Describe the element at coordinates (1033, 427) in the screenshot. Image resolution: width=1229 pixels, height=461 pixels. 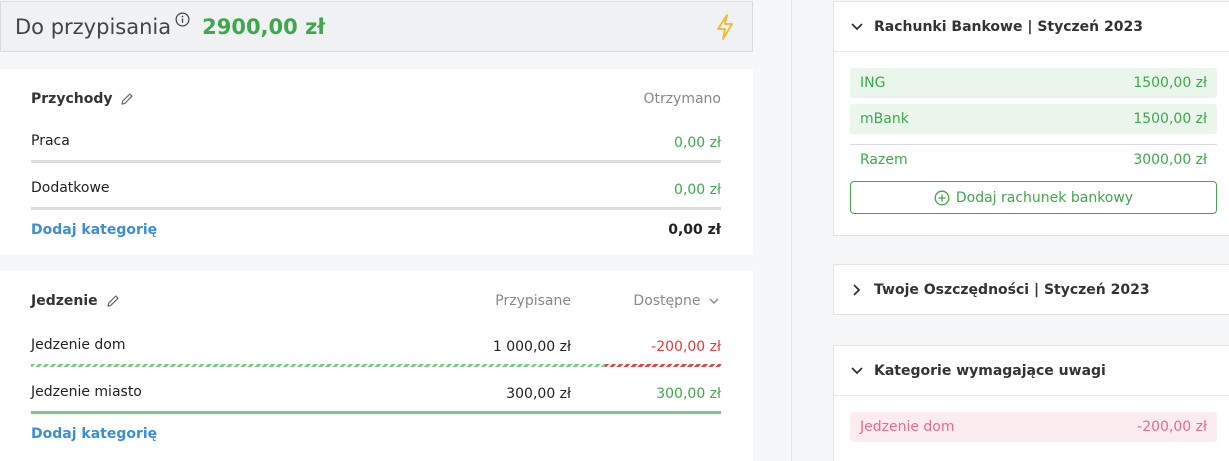
I see `attention-item: Jedzenie dom -200,00 zł` at that location.